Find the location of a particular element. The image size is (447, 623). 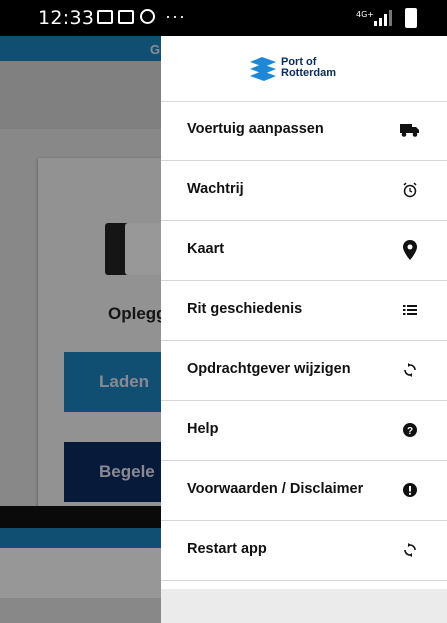

signal-icon is located at coordinates (383, 18).